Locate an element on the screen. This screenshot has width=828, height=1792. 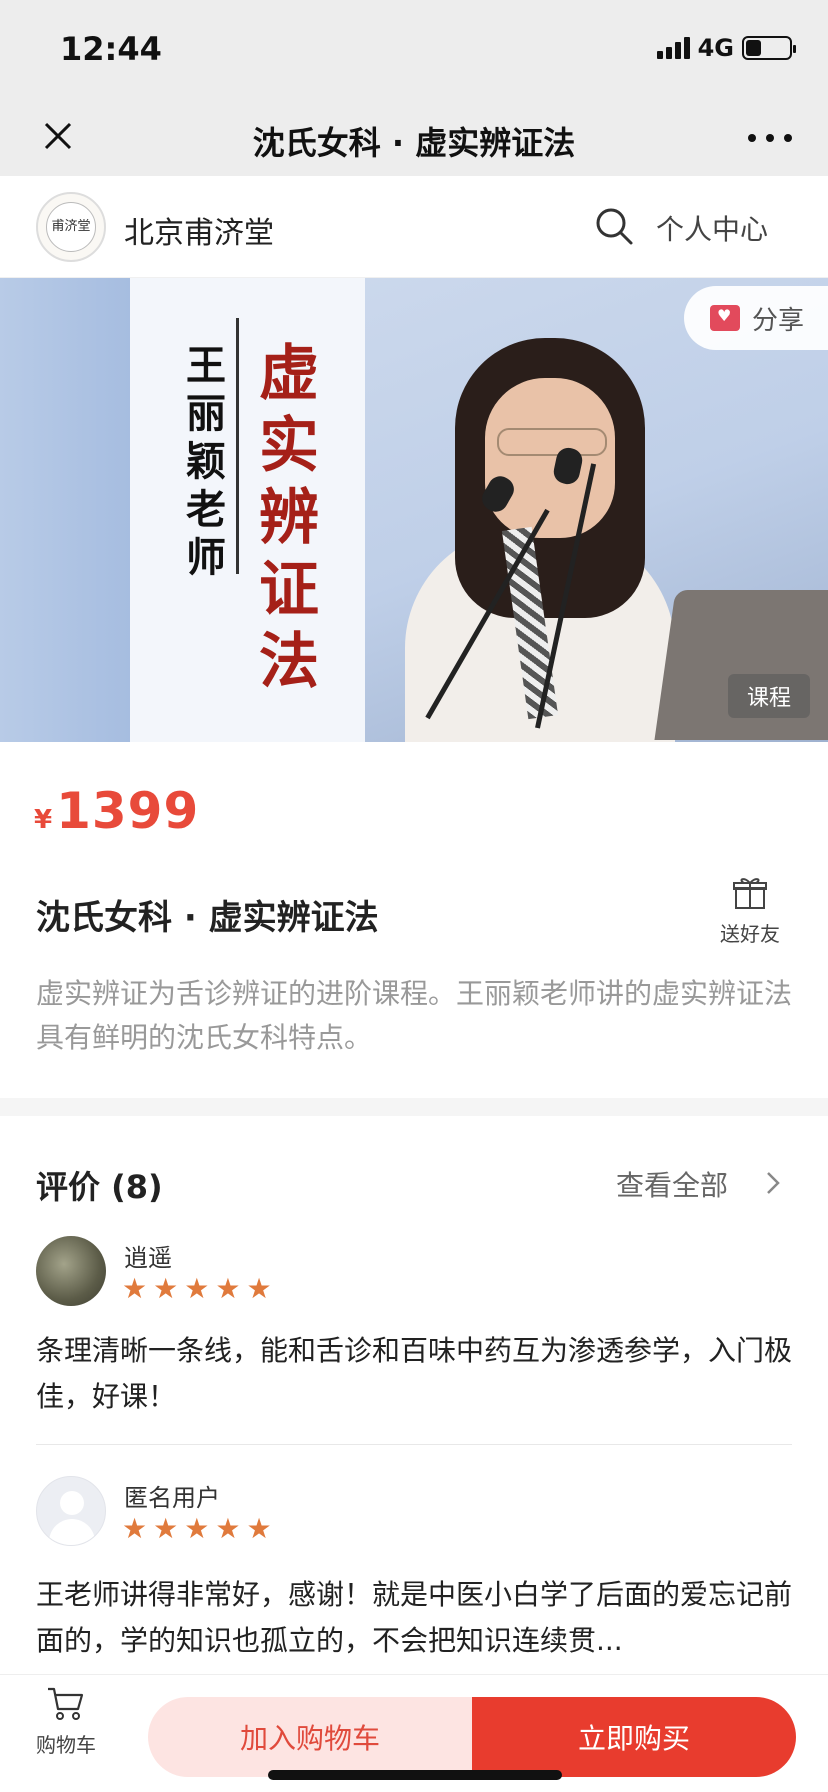
shop-header: 甫济堂 北京甫济堂 个人中心 is located at coordinates (414, 227).